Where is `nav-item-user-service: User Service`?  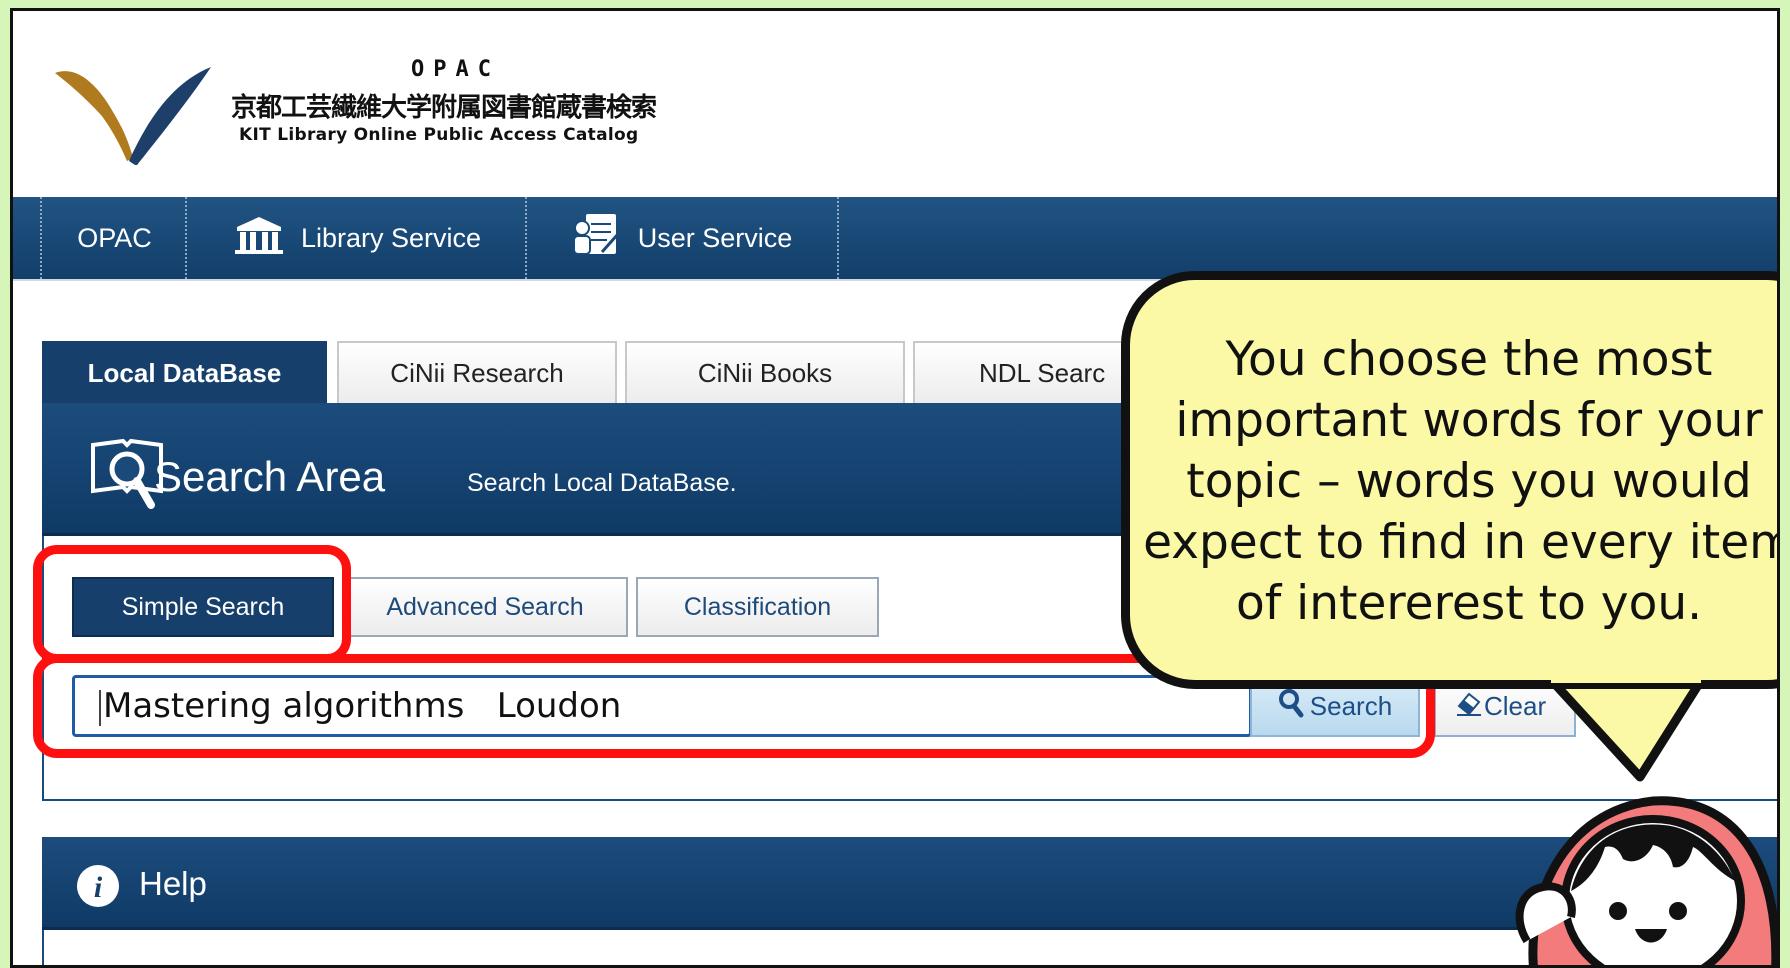 nav-item-user-service: User Service is located at coordinates (682, 238).